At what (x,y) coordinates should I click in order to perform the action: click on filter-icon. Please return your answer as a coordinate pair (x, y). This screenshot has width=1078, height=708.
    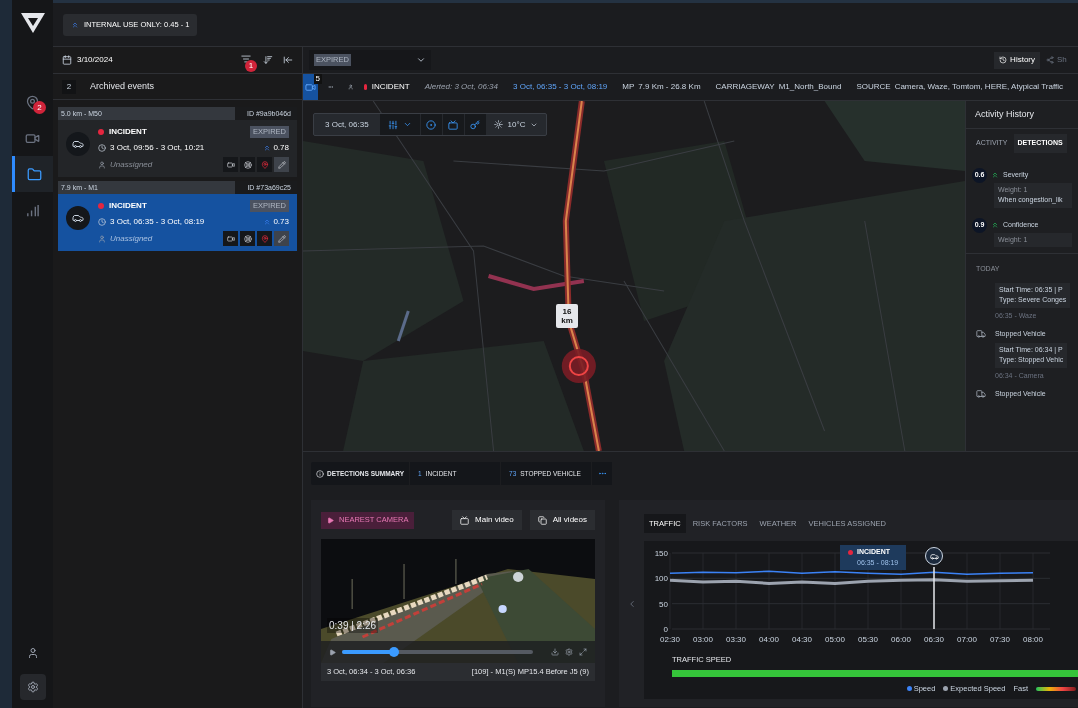
    Looking at the image, I should click on (246, 59).